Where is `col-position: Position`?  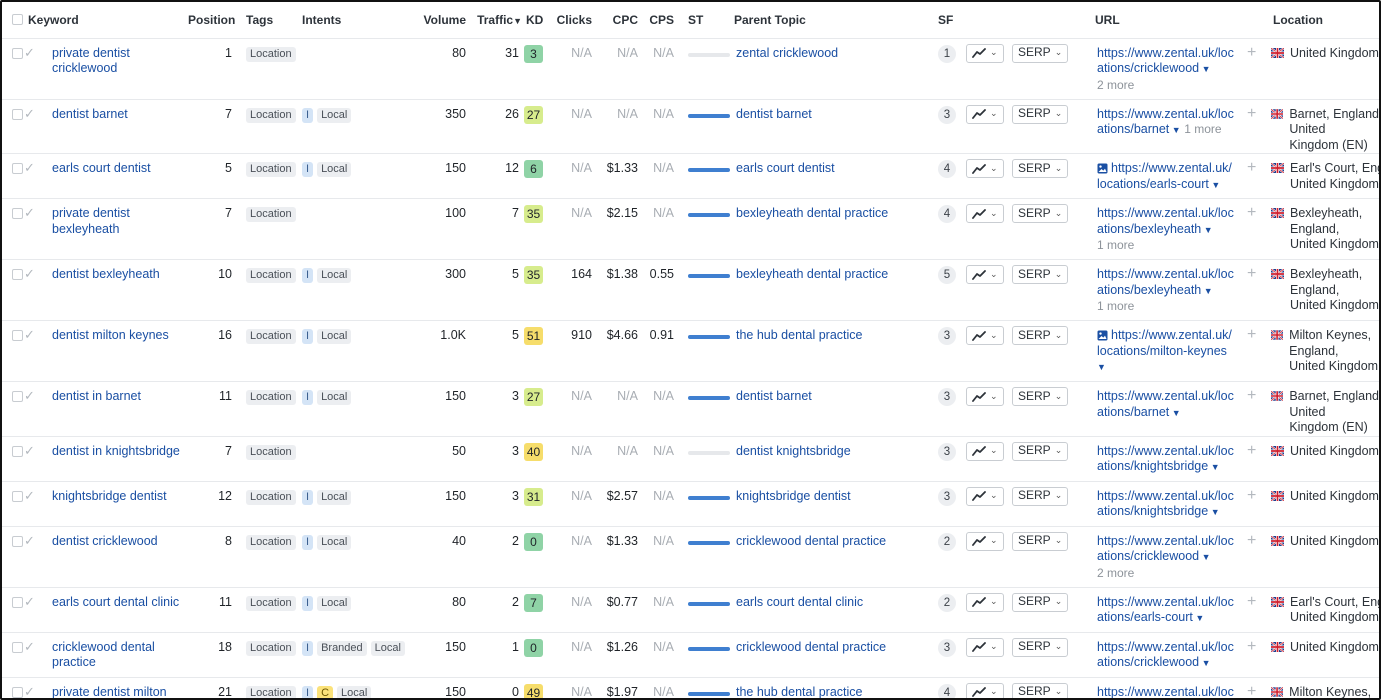 col-position: Position is located at coordinates (210, 20).